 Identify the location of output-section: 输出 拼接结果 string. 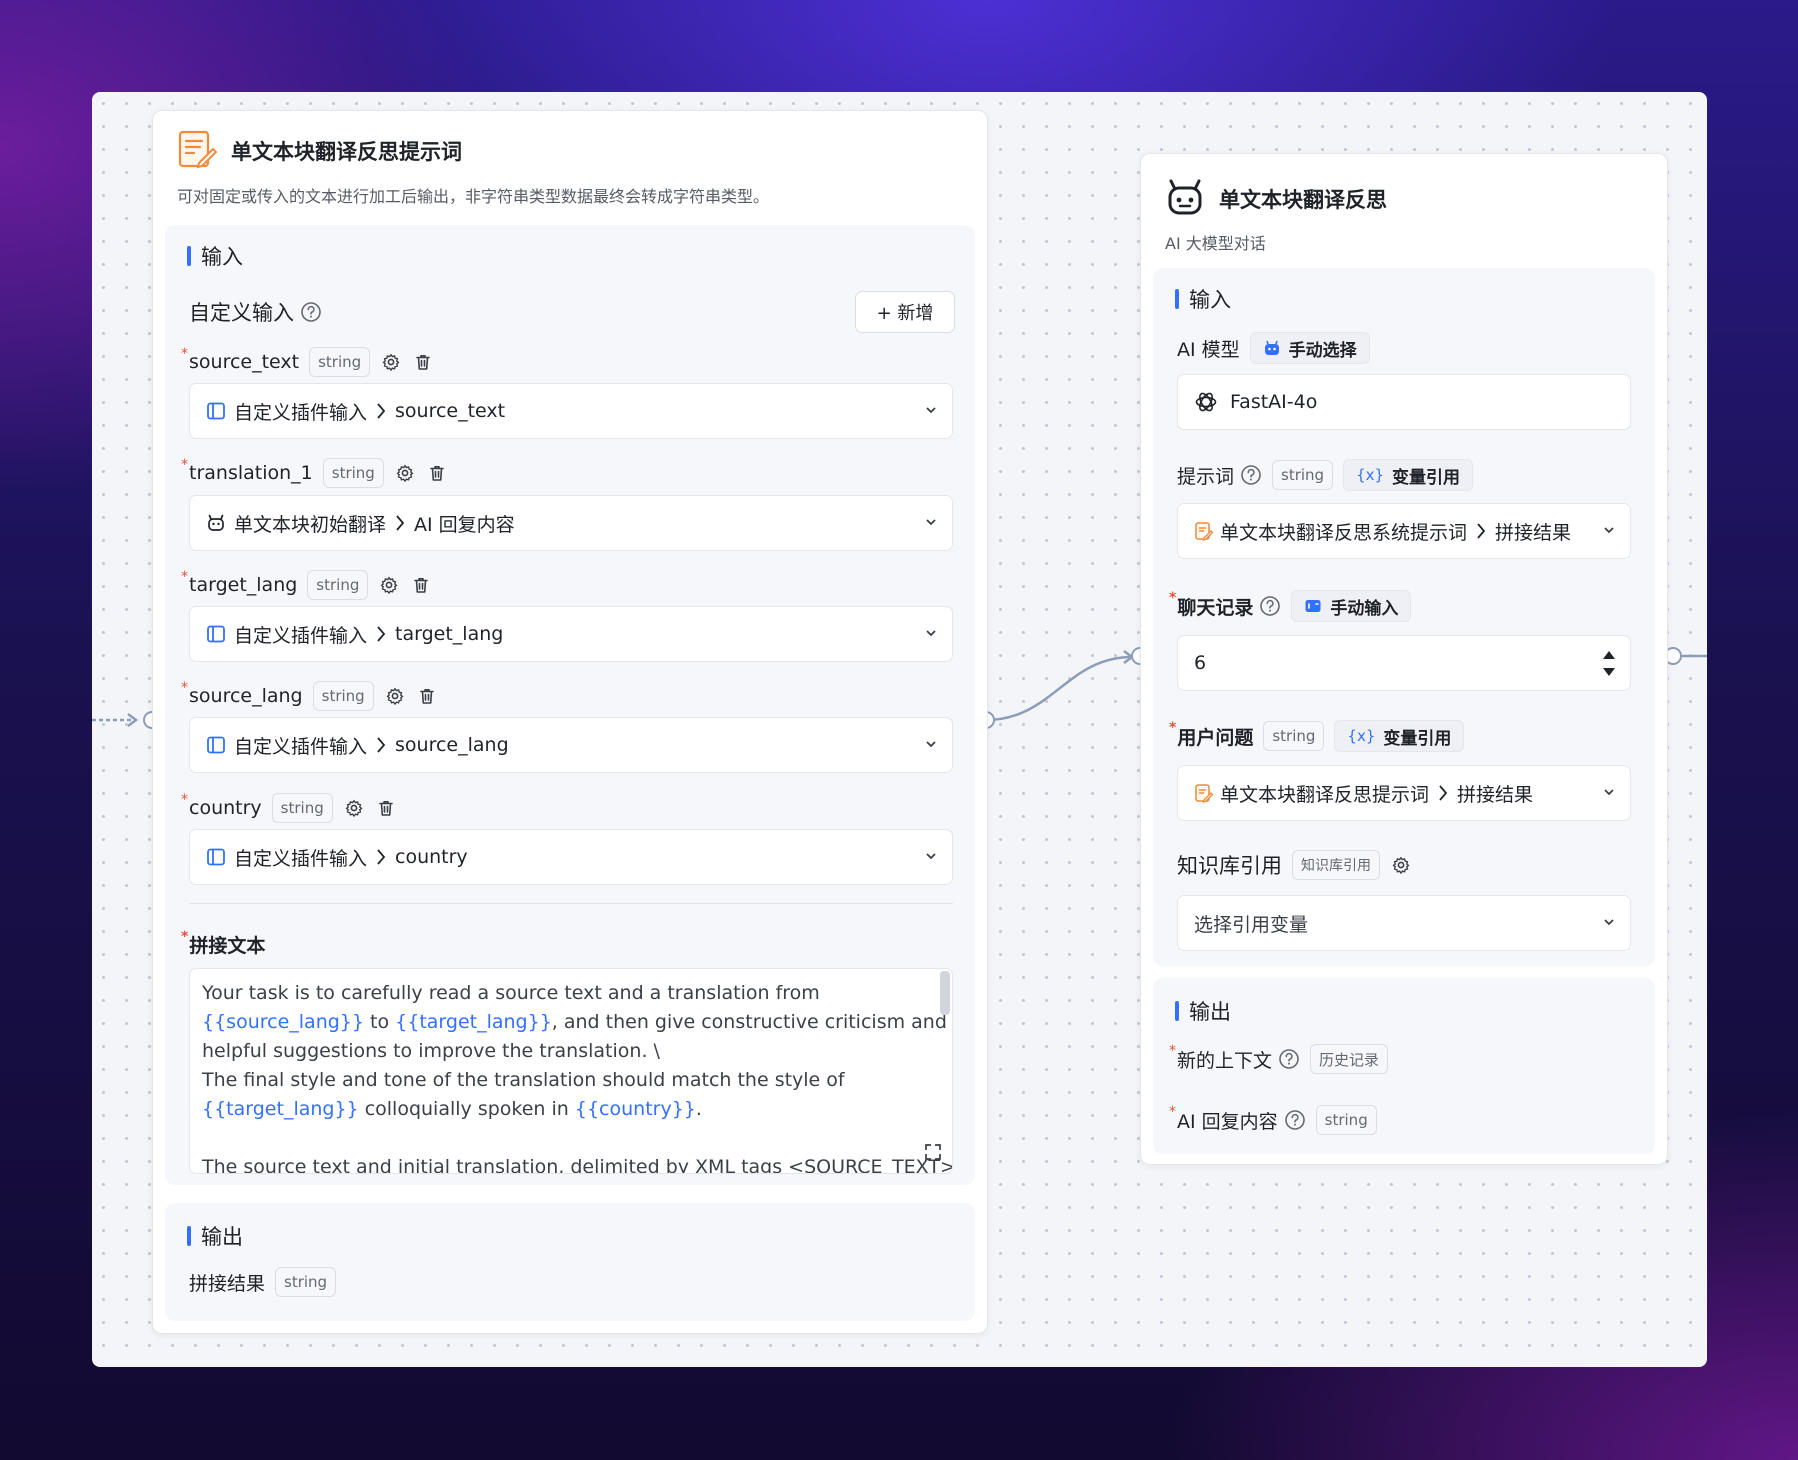
(570, 1262).